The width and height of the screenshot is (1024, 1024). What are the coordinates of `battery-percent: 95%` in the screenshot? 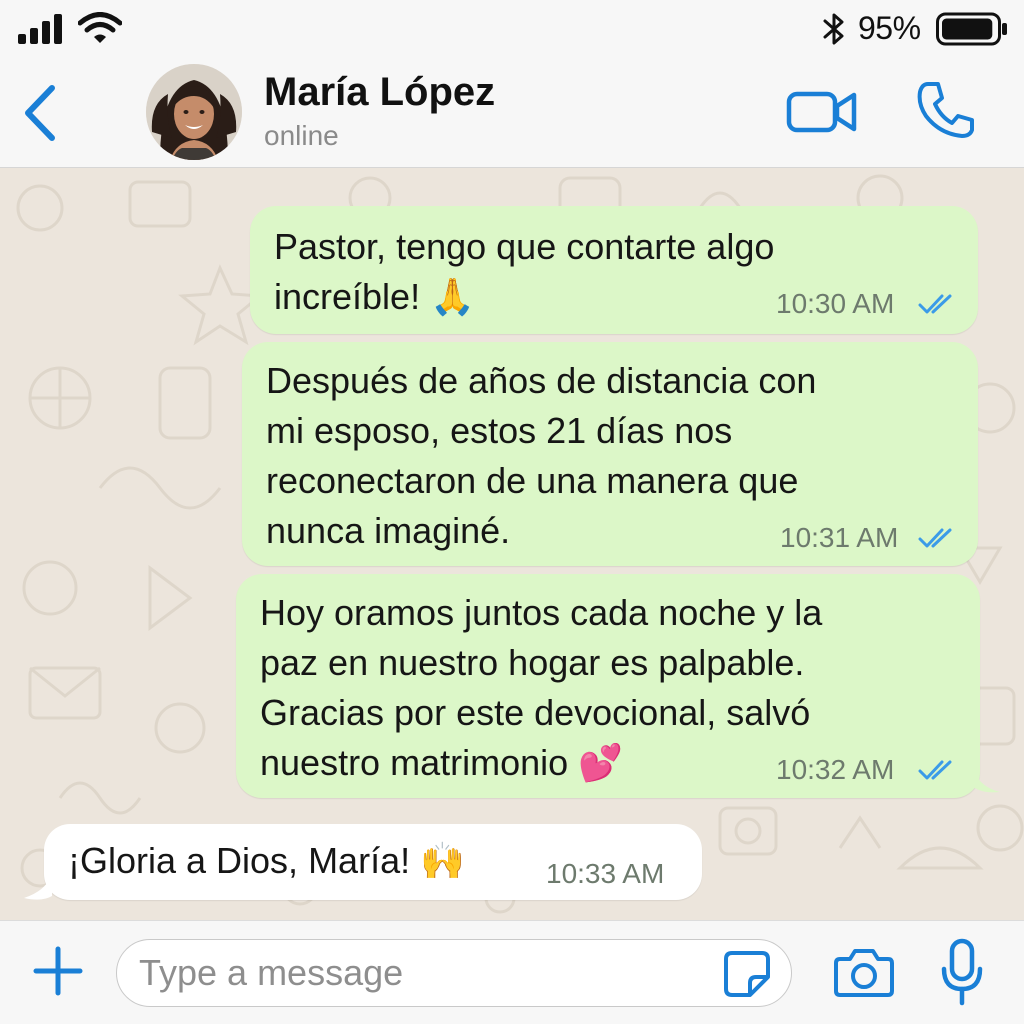 It's located at (889, 28).